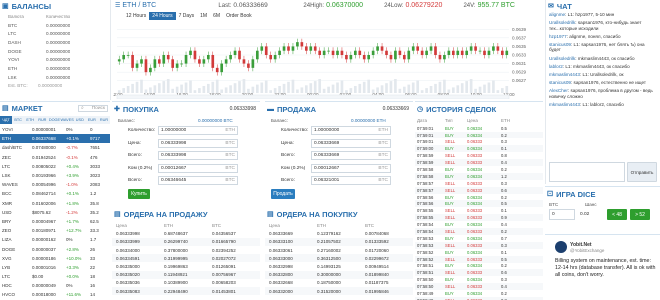 The height and width of the screenshot is (300, 660). What do you see at coordinates (186, 242) in the screenshot?
I see `order-row: 0.06333999 0.26299740 0.01665790` at bounding box center [186, 242].